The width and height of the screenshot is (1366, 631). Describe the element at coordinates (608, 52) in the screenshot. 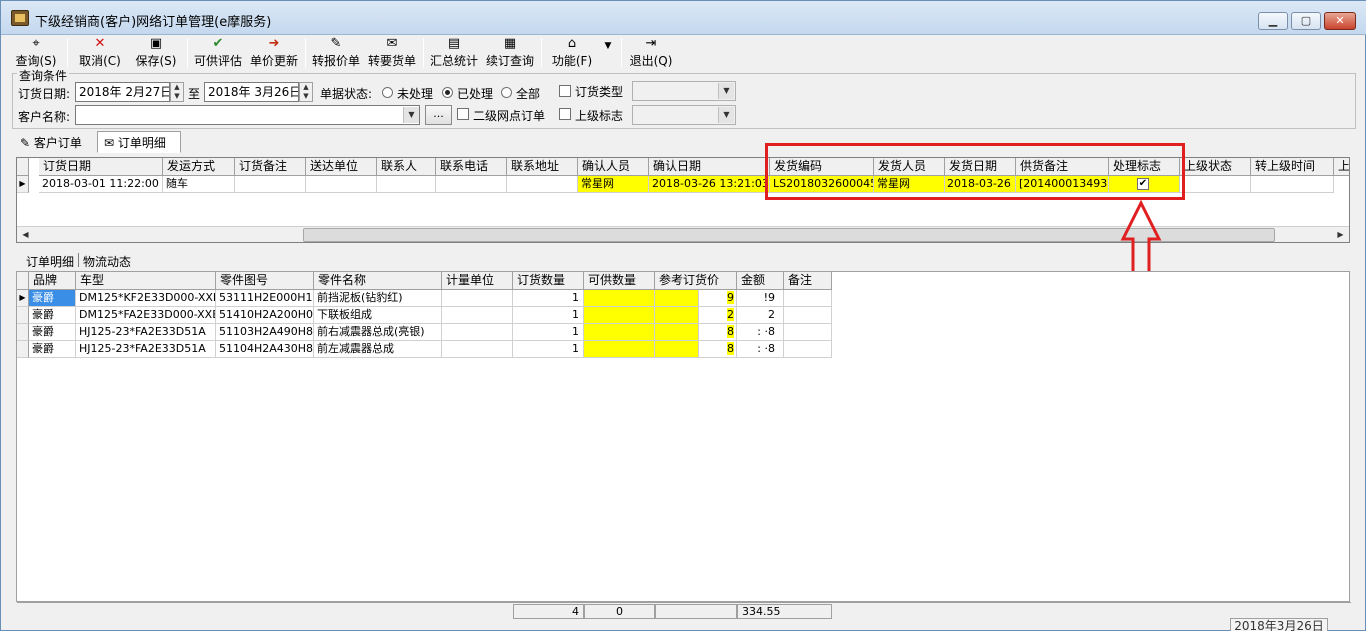

I see `function-dropdown-arrow: ▼` at that location.